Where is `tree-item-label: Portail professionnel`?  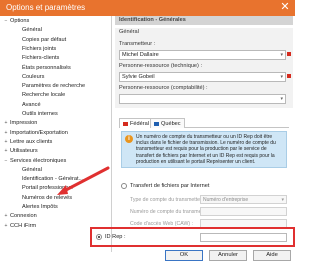 tree-item-label: Portail professionnel is located at coordinates (47, 188).